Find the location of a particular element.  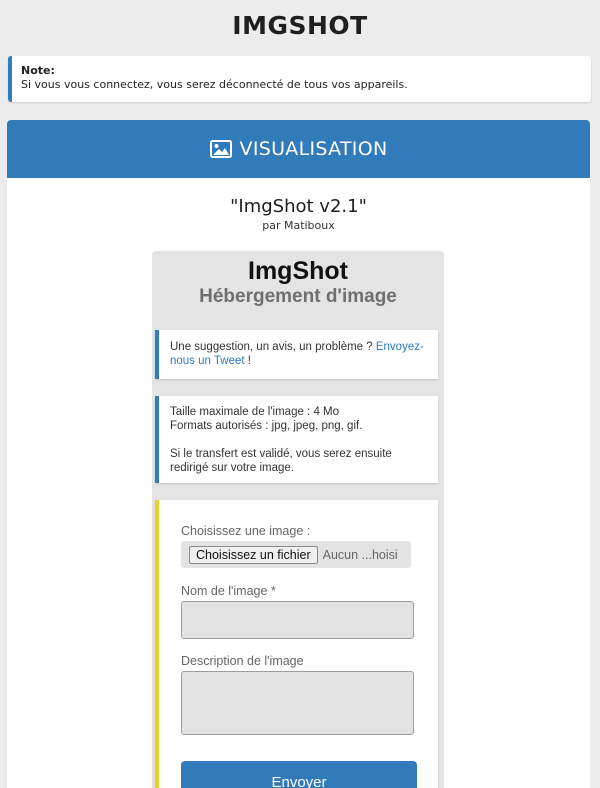

note-label: Note: is located at coordinates (38, 70).